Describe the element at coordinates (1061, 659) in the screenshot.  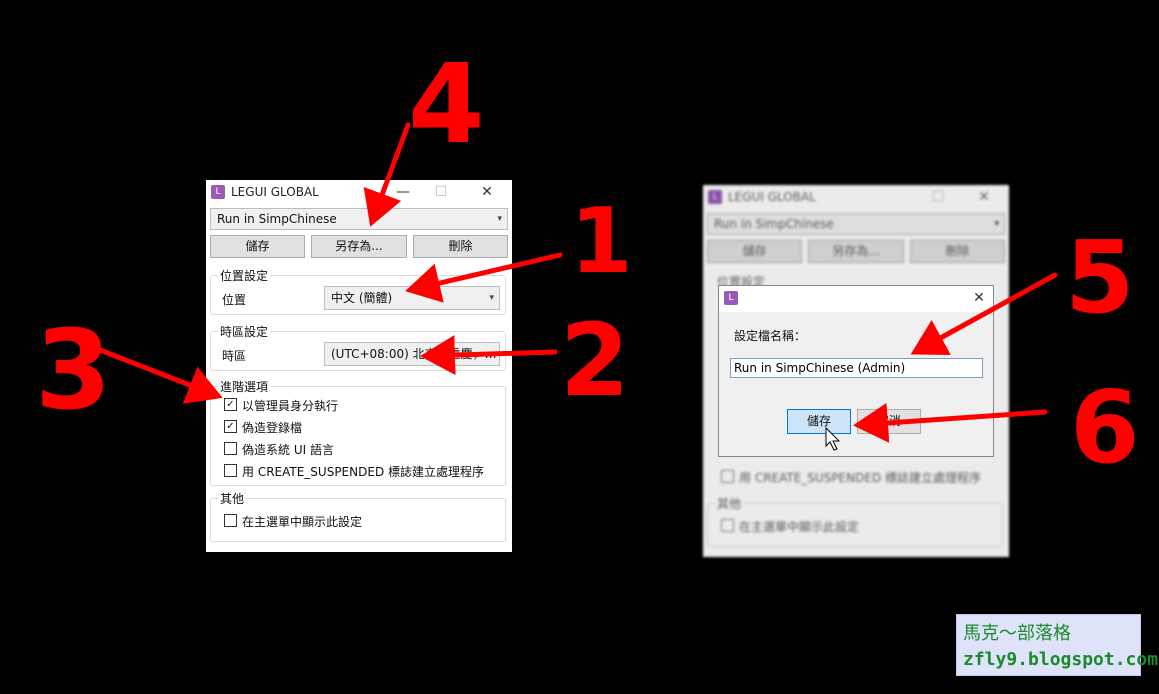
I see `watermark-url: zfly9.blogspot.com` at that location.